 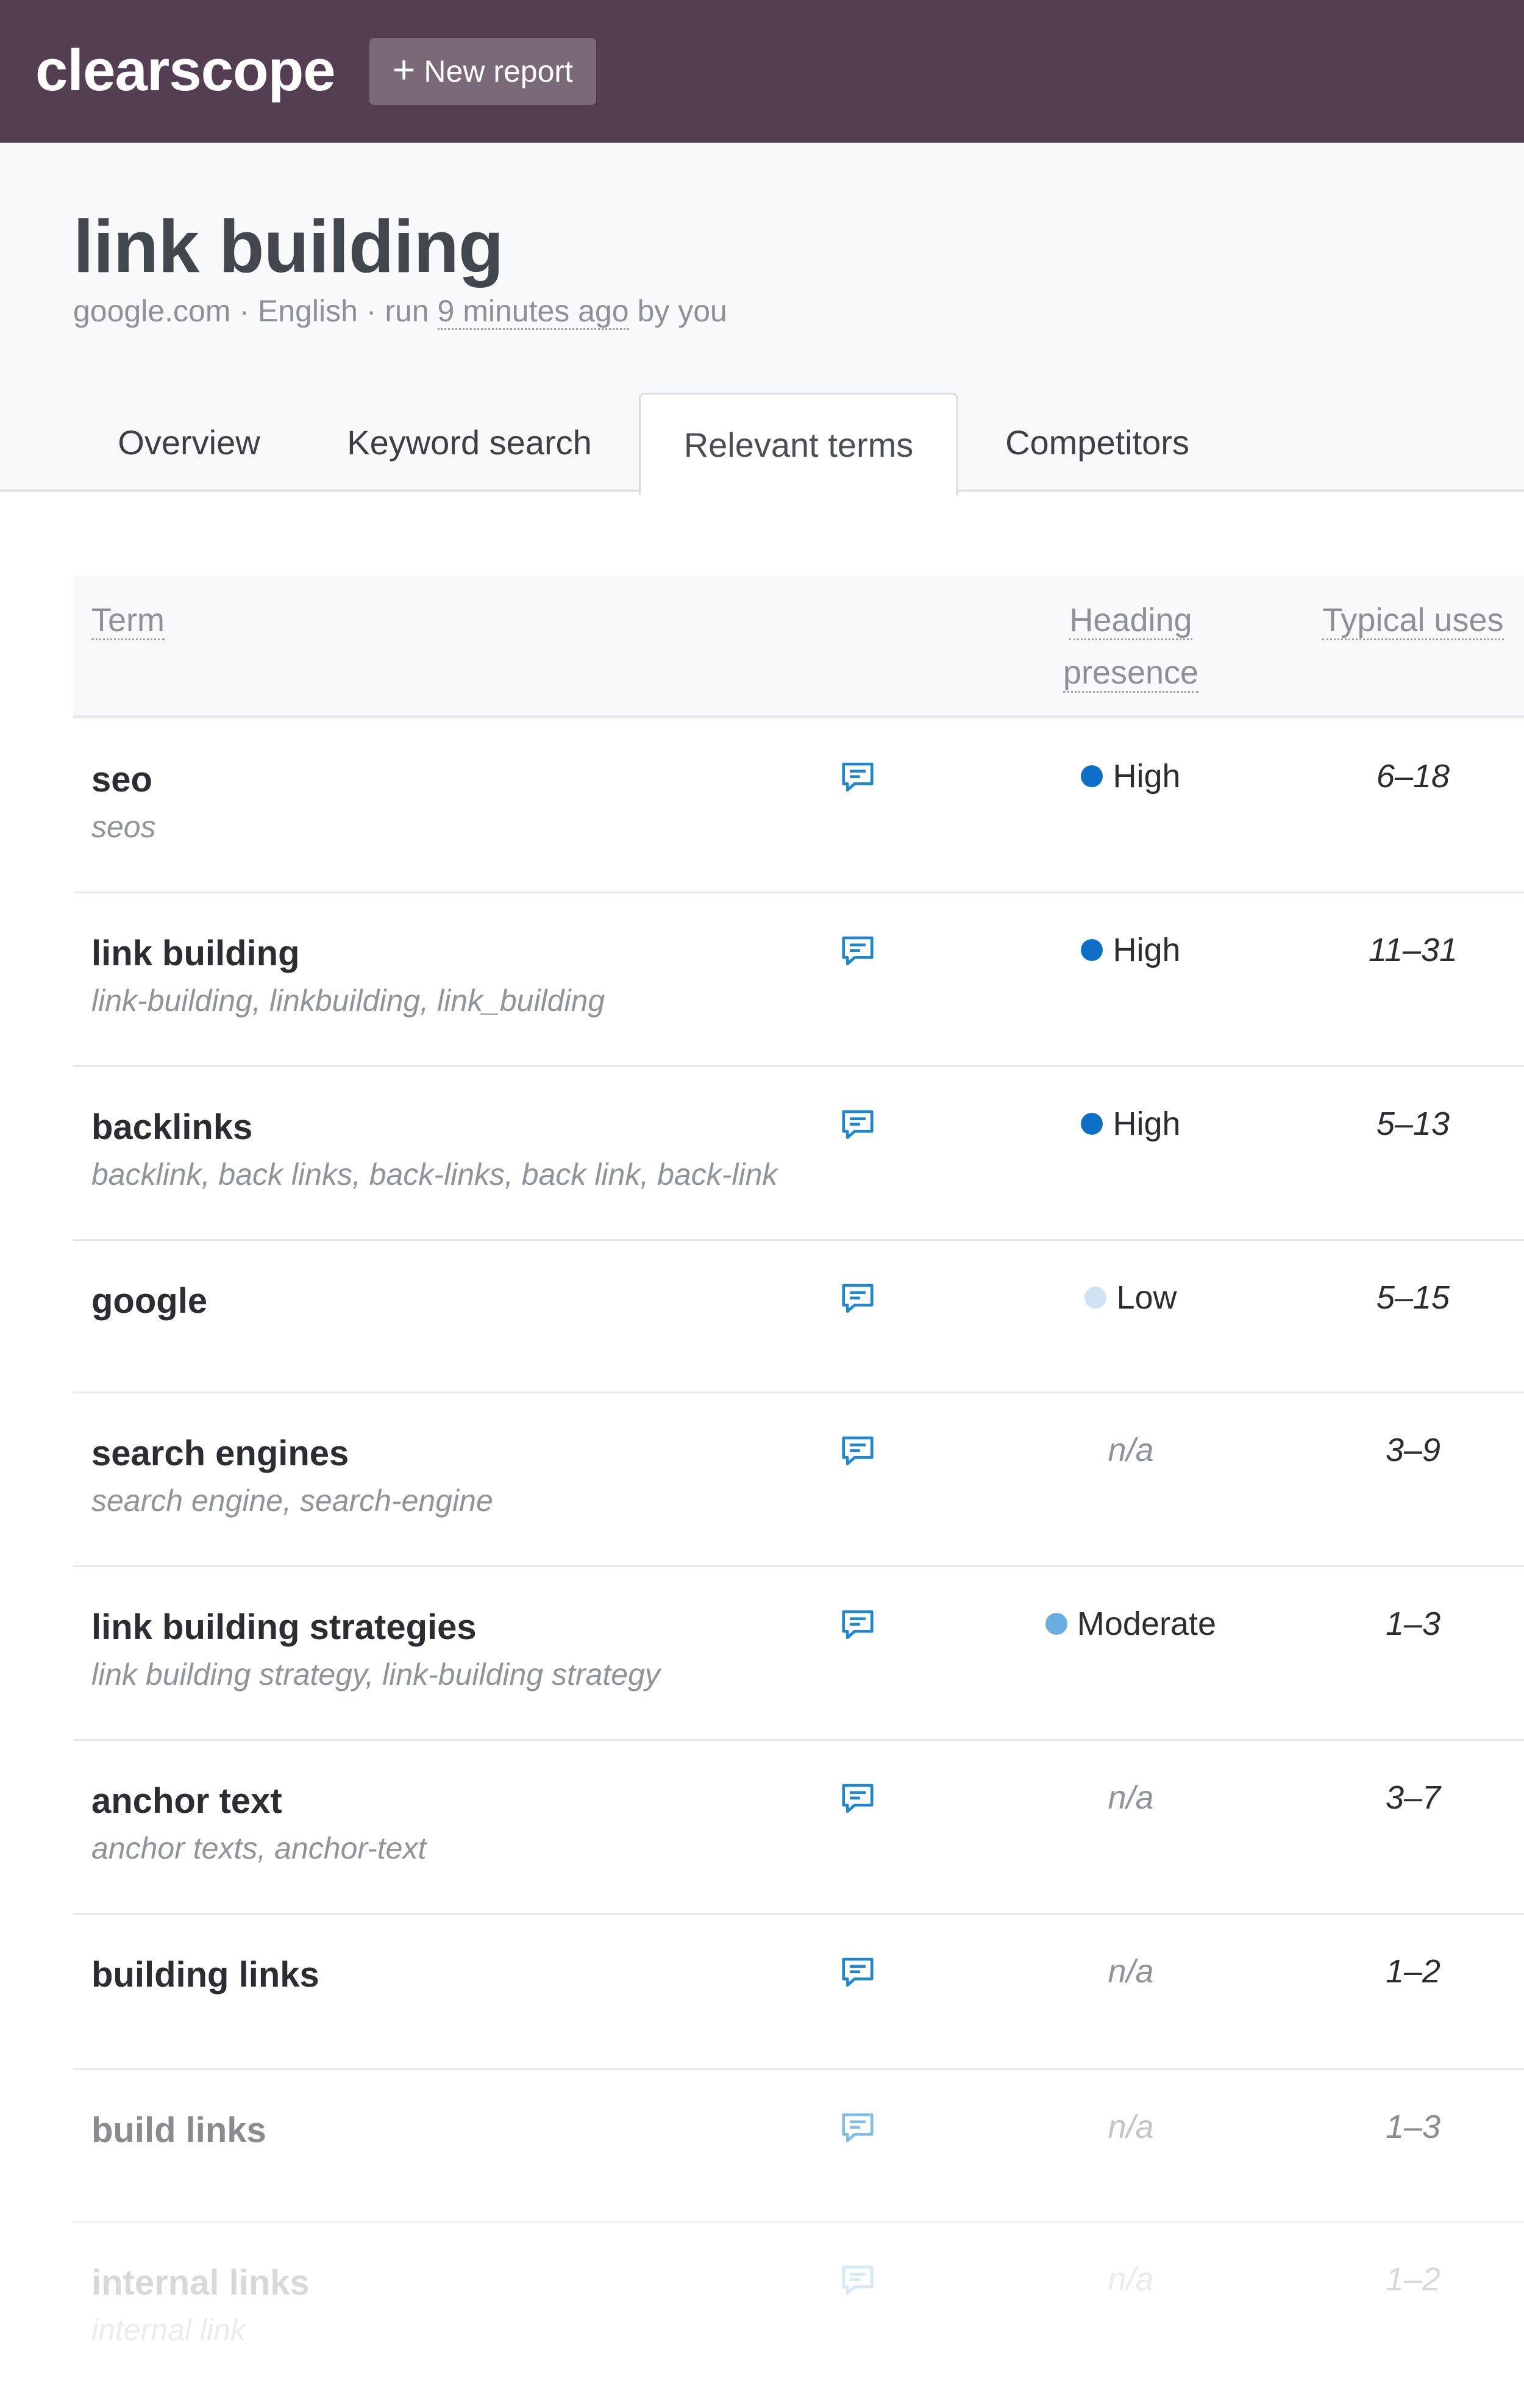 What do you see at coordinates (189, 442) in the screenshot?
I see `tab-overview: Overview` at bounding box center [189, 442].